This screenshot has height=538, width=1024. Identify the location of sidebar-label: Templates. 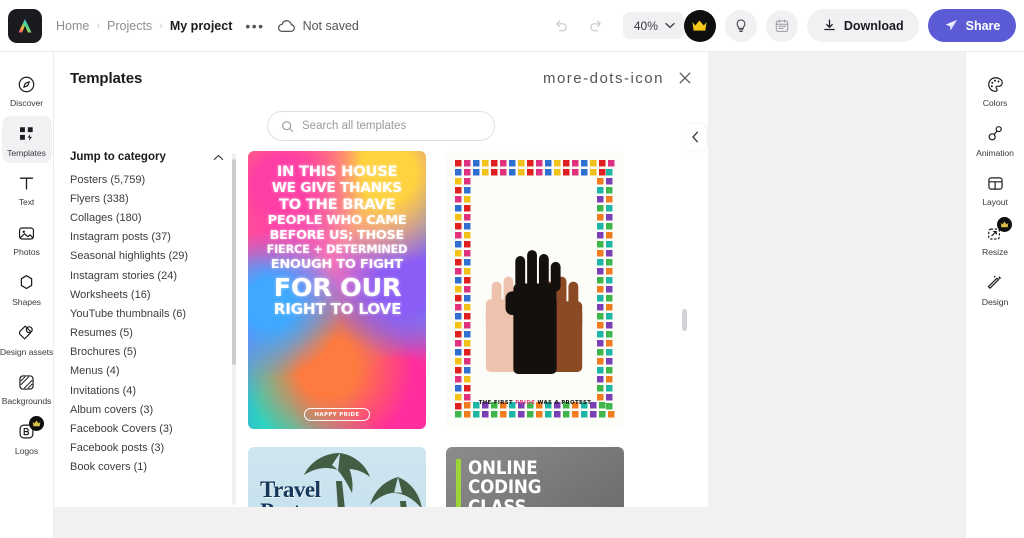
(26, 152).